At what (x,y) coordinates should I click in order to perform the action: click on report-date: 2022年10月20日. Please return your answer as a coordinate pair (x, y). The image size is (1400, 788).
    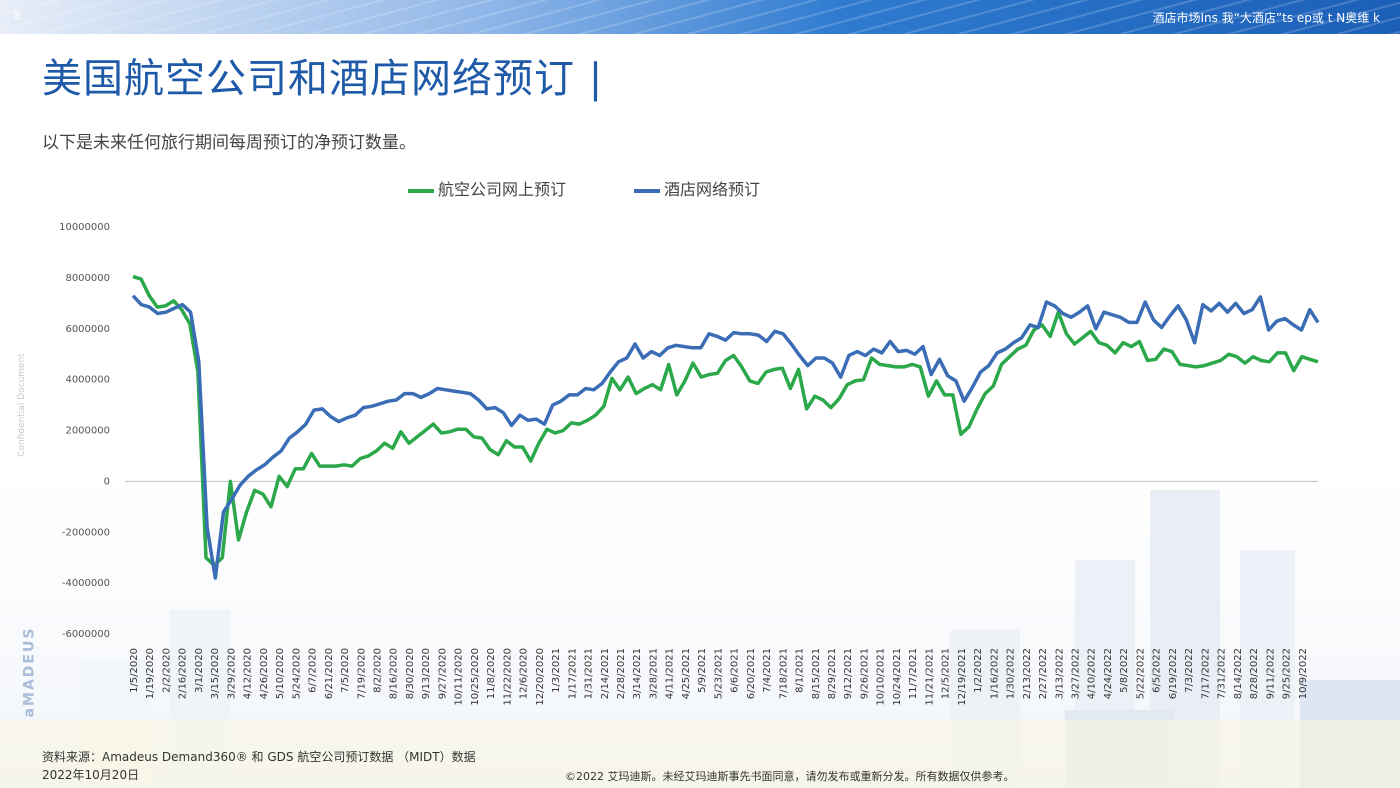
    Looking at the image, I should click on (91, 775).